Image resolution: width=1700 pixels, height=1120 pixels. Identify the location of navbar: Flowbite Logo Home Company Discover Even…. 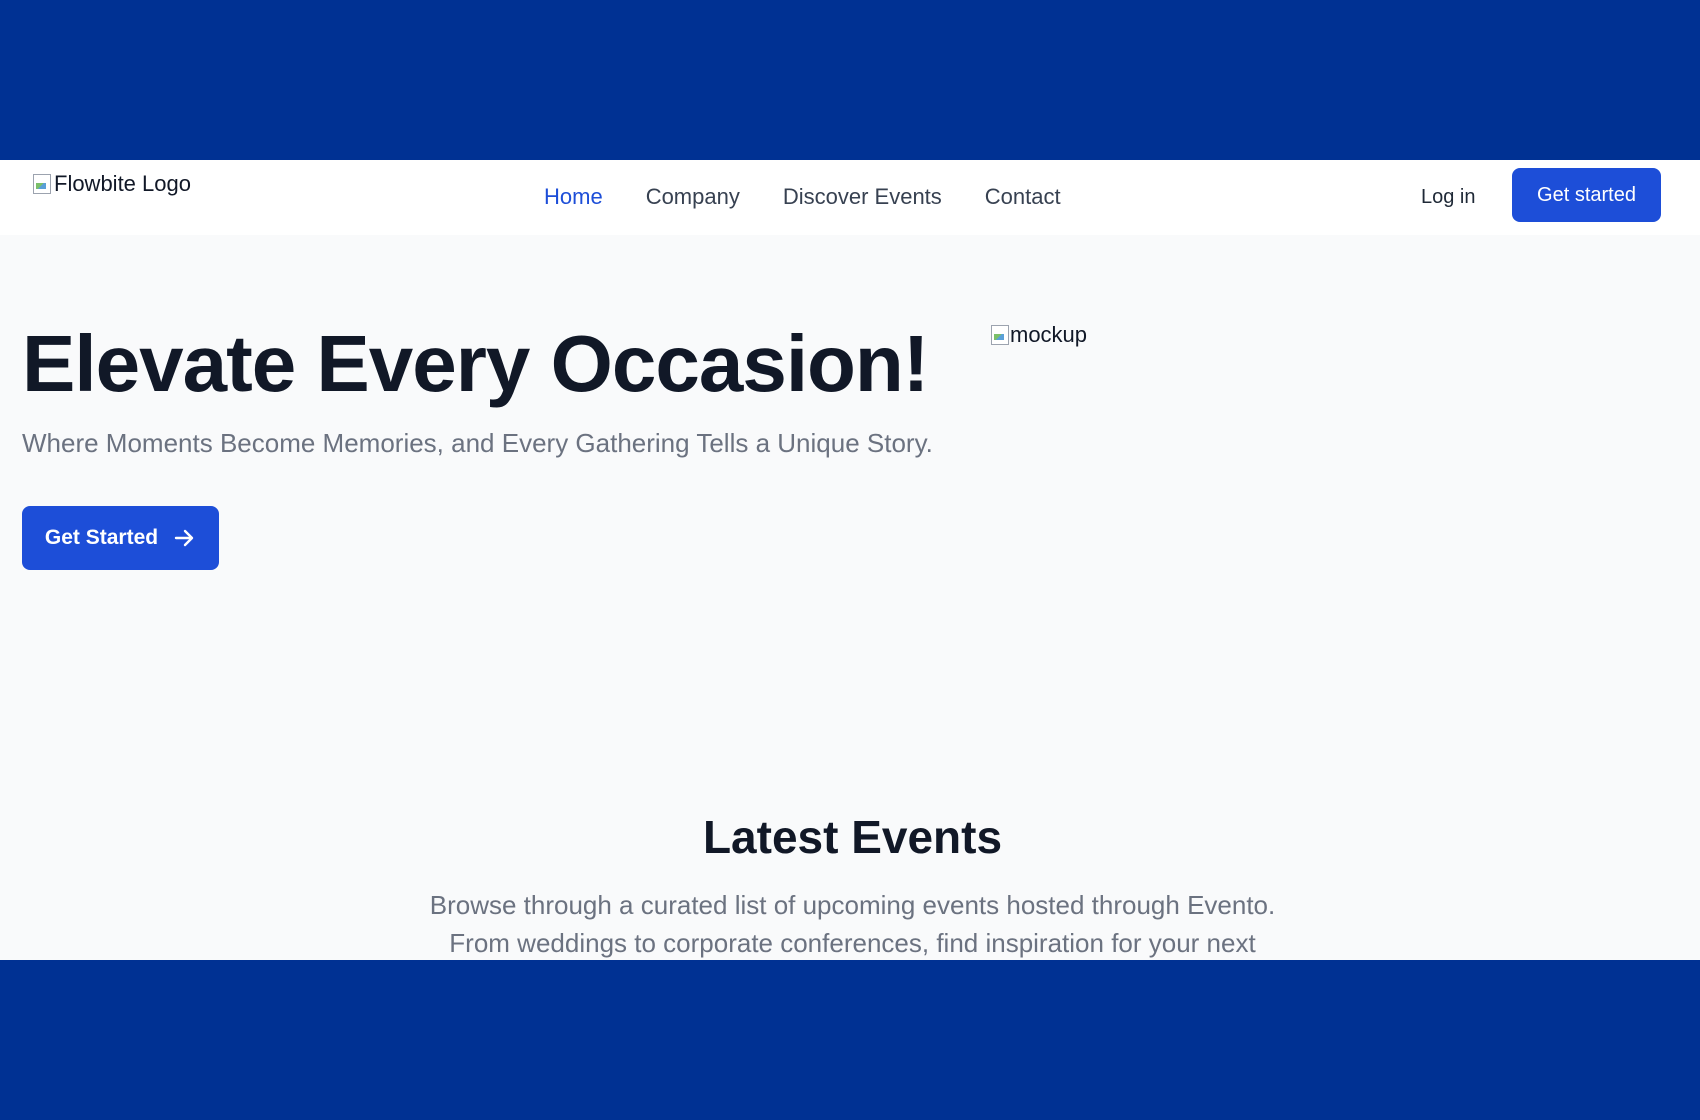
(850, 197).